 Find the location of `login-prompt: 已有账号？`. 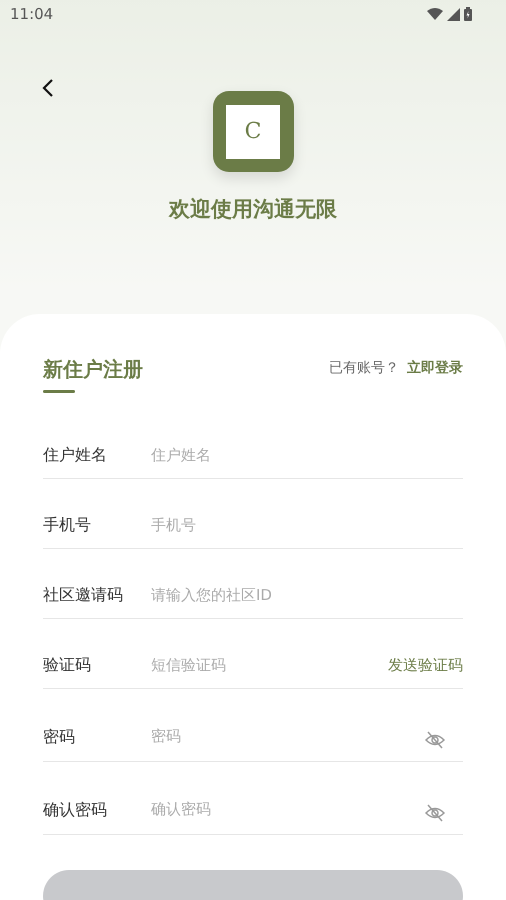

login-prompt: 已有账号？ is located at coordinates (364, 368).